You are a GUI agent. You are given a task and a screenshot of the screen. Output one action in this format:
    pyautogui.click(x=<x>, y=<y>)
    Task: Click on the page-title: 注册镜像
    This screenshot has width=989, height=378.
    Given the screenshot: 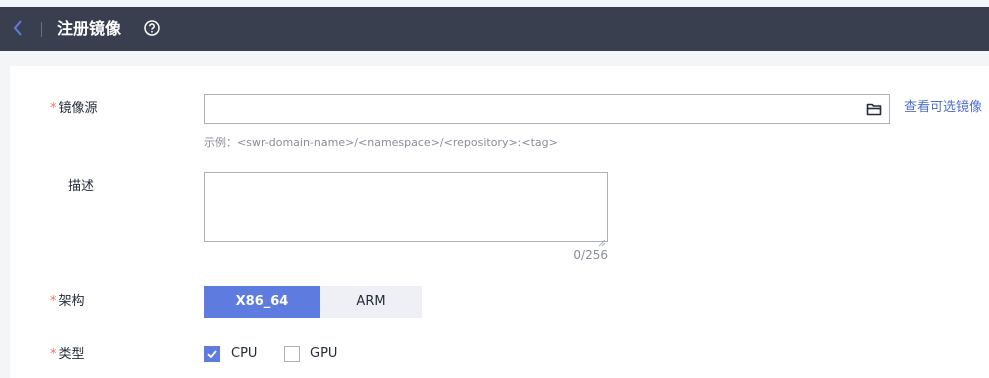 What is the action you would take?
    pyautogui.click(x=89, y=28)
    